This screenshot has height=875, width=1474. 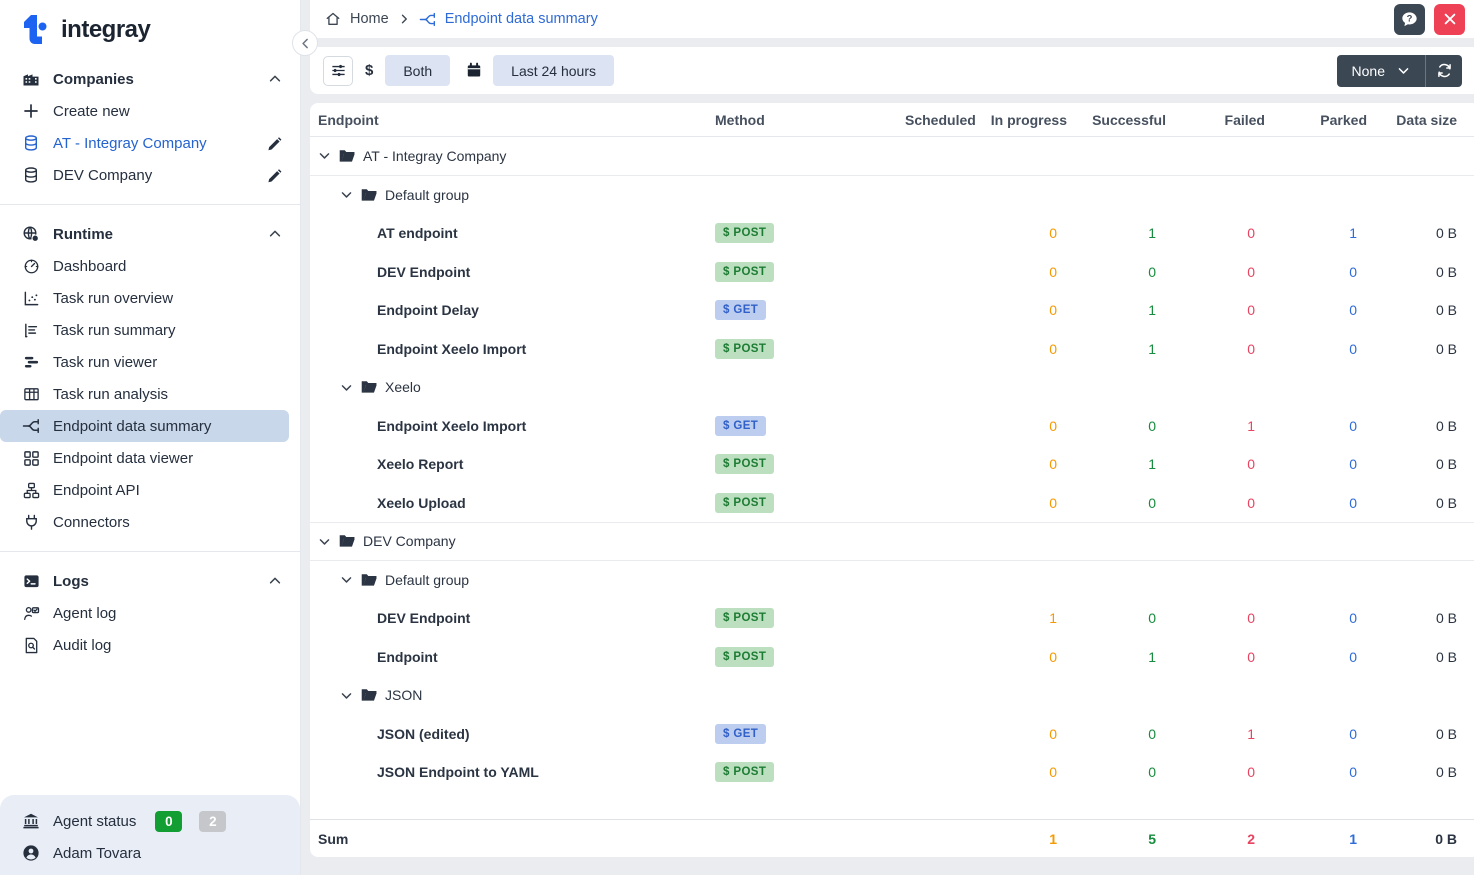 I want to click on refresh-button, so click(x=1443, y=70).